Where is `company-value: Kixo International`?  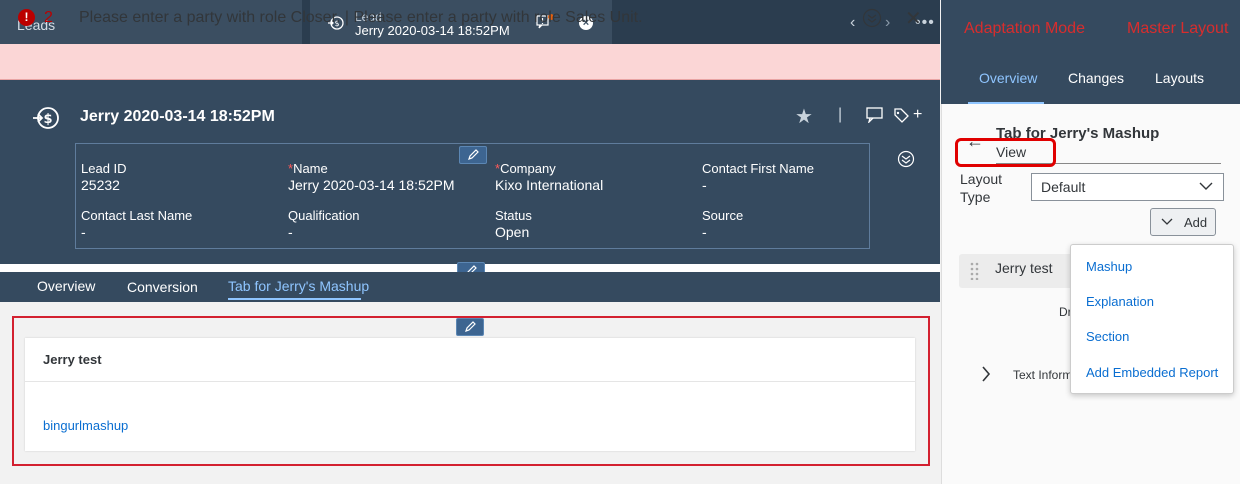 company-value: Kixo International is located at coordinates (549, 185).